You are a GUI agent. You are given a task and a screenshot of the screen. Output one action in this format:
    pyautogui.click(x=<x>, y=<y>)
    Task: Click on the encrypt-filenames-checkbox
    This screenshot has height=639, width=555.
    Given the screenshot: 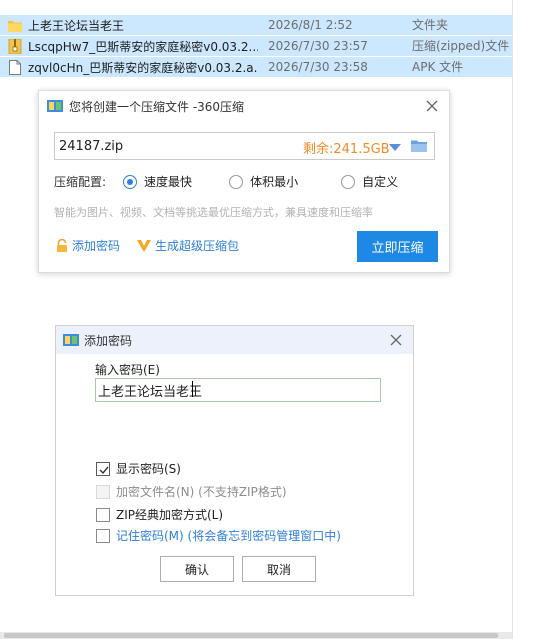 What is the action you would take?
    pyautogui.click(x=103, y=491)
    